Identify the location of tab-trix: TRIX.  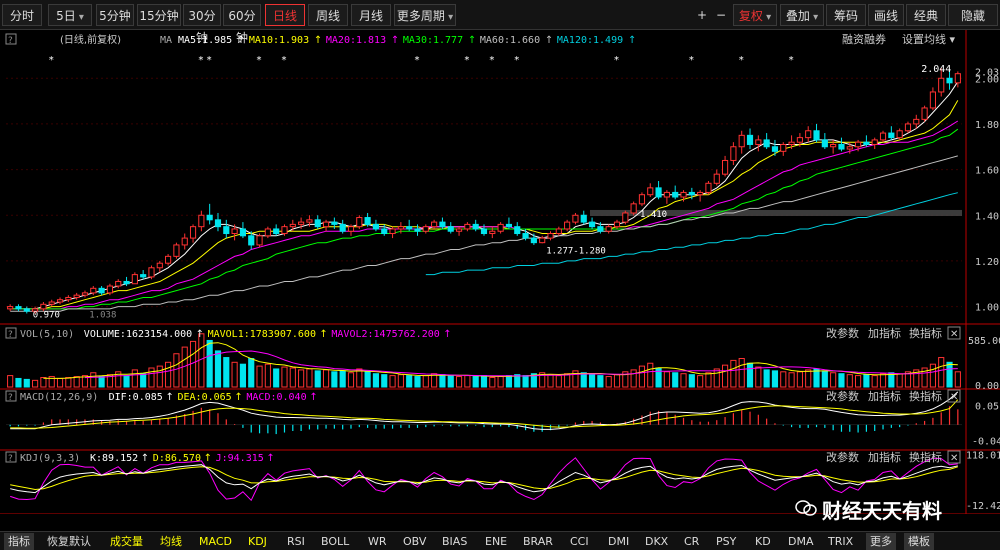
(840, 541).